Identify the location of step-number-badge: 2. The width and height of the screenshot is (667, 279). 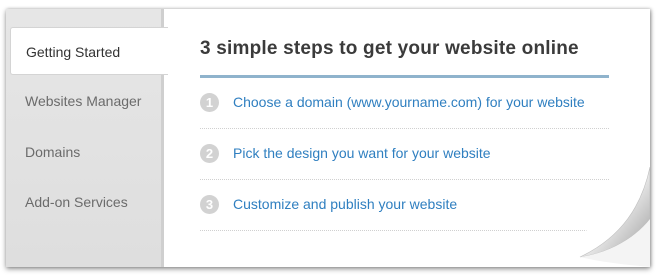
(209, 153).